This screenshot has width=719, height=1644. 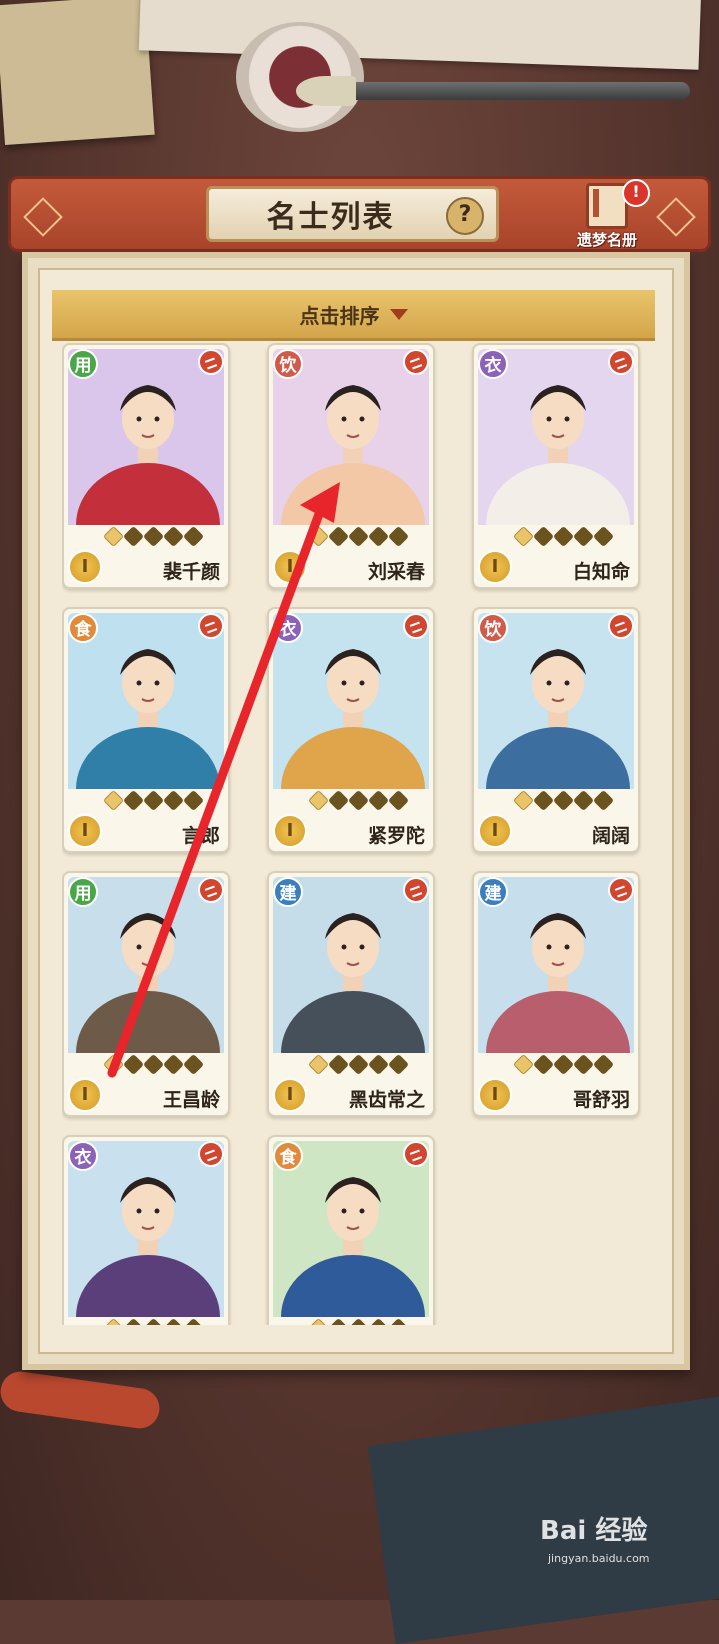 What do you see at coordinates (83, 628) in the screenshot?
I see `type-badge: 食` at bounding box center [83, 628].